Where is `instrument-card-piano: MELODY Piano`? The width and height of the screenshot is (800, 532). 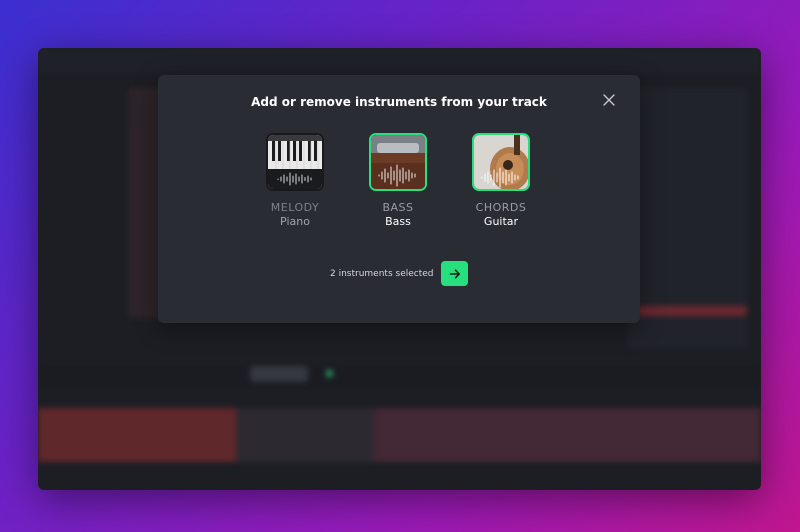 instrument-card-piano: MELODY Piano is located at coordinates (295, 180).